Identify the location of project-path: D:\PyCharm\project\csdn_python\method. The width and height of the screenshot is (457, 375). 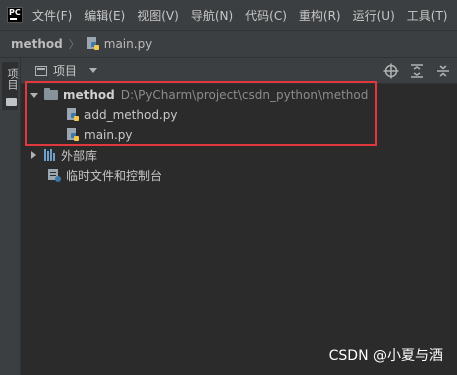
(244, 95).